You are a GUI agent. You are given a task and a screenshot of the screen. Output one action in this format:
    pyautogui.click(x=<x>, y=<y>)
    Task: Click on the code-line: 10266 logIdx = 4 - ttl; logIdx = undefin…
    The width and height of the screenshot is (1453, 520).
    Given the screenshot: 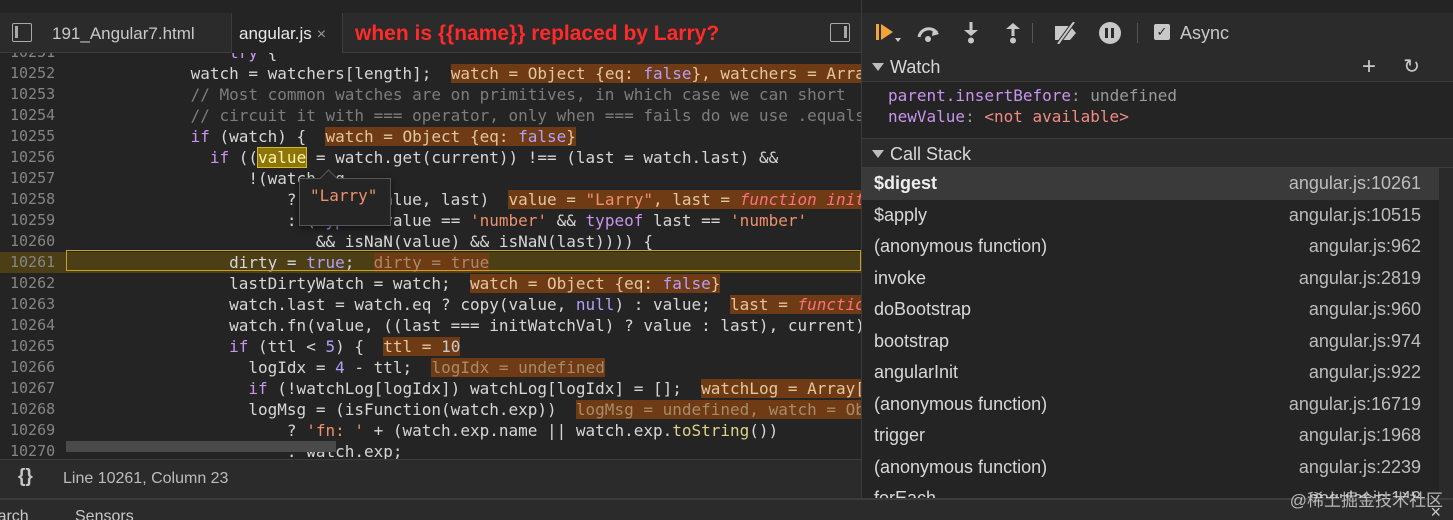 What is the action you would take?
    pyautogui.click(x=307, y=367)
    